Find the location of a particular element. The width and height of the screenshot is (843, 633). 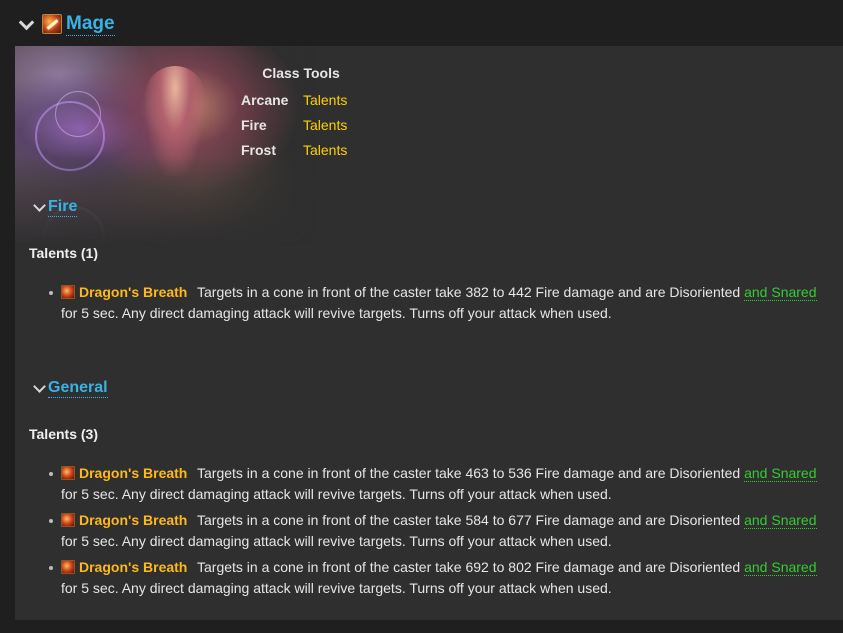

spec-label-fire: Fire is located at coordinates (254, 124).